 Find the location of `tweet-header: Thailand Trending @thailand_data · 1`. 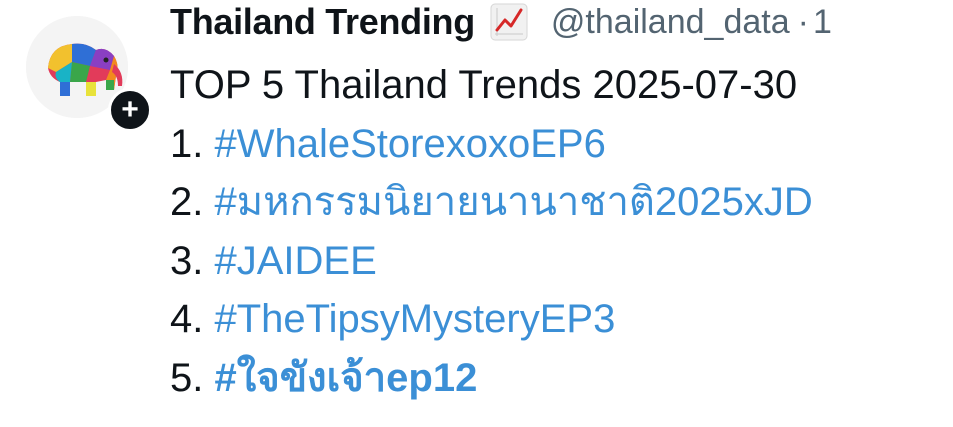

tweet-header: Thailand Trending @thailand_data · 1 is located at coordinates (561, 22).